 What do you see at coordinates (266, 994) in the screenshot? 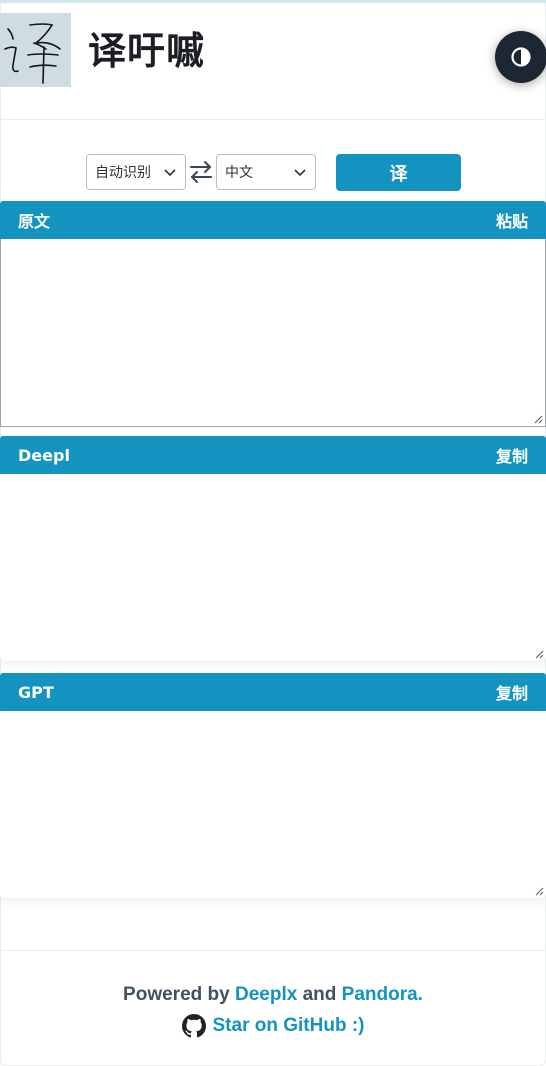
I see `deeplx-link: Deeplx` at bounding box center [266, 994].